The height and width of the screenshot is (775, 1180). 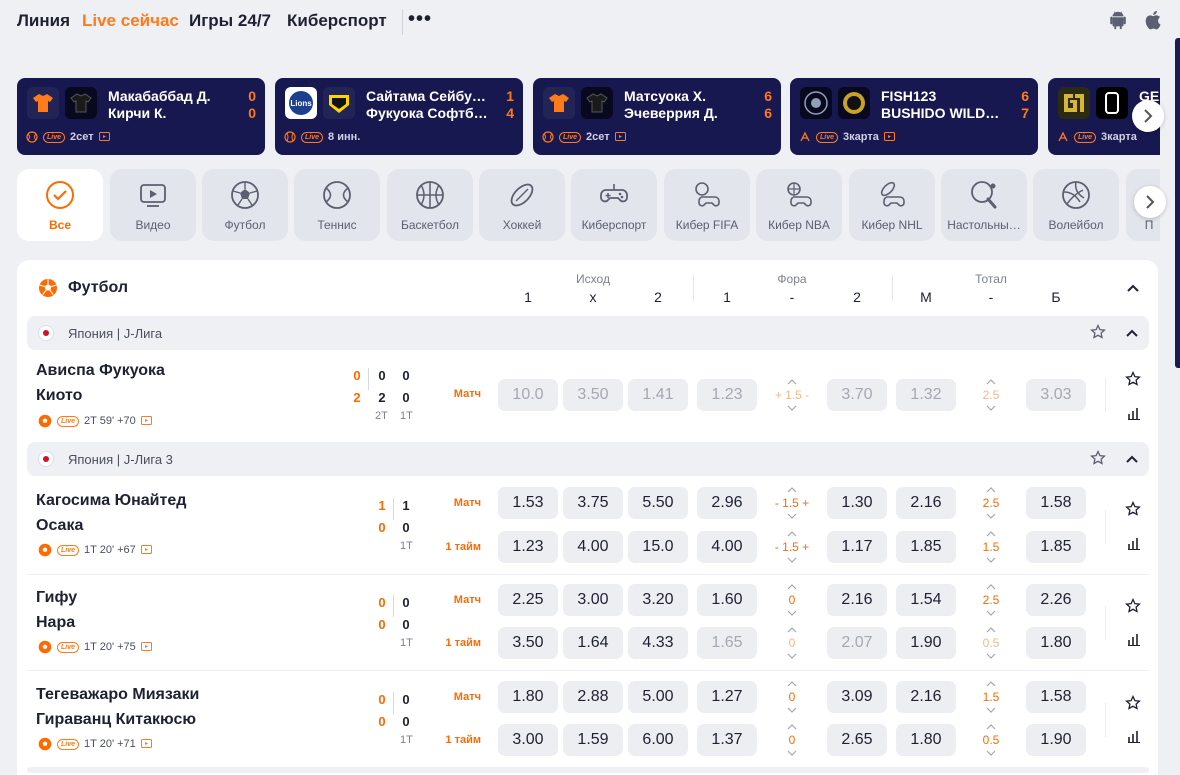 I want to click on odd-win2: 6.00, so click(x=658, y=740).